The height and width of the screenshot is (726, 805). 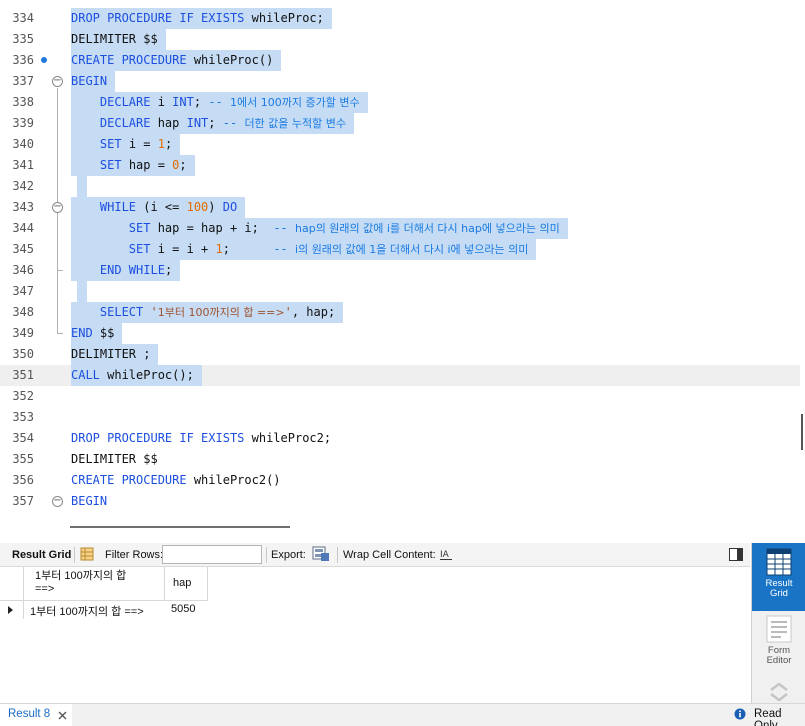 I want to click on export-label: Export:, so click(x=288, y=555).